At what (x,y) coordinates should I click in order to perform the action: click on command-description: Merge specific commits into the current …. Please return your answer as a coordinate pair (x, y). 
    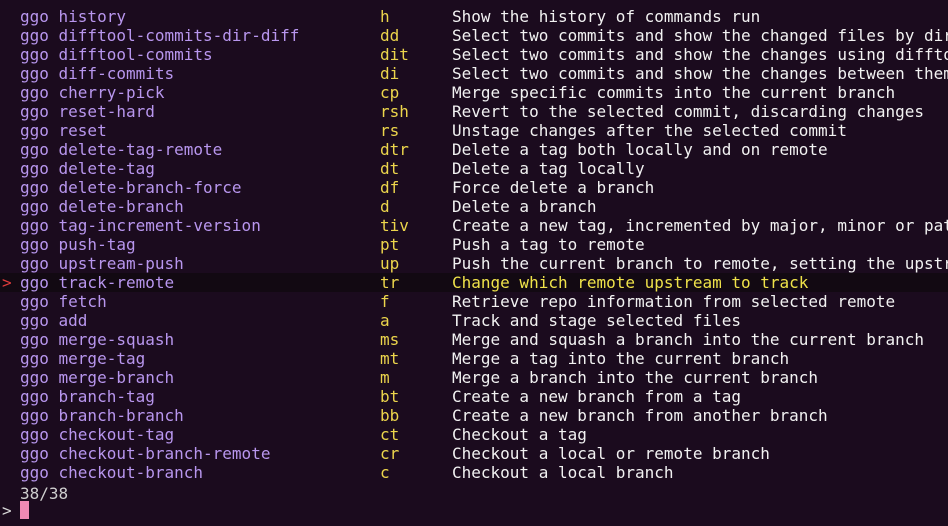
    Looking at the image, I should click on (674, 92).